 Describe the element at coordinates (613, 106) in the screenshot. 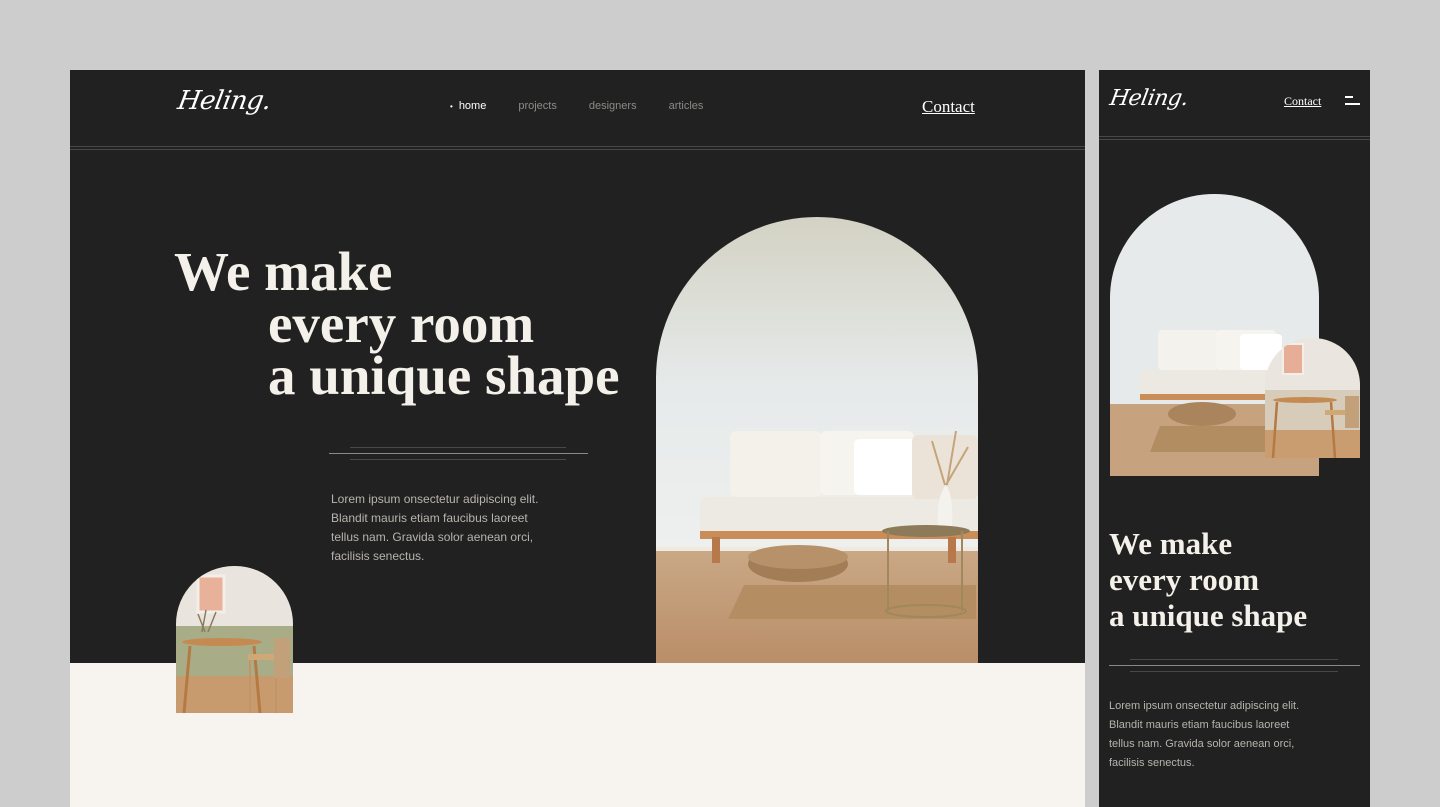

I see `nav-designers: designers` at that location.